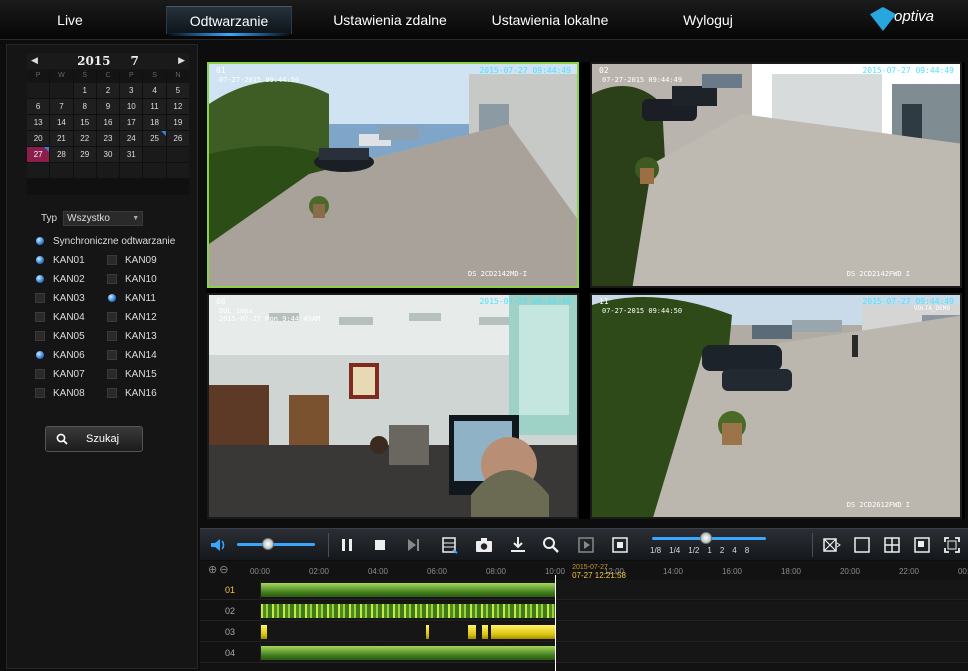 The height and width of the screenshot is (671, 968). I want to click on calendar-day: 27, so click(38, 154).